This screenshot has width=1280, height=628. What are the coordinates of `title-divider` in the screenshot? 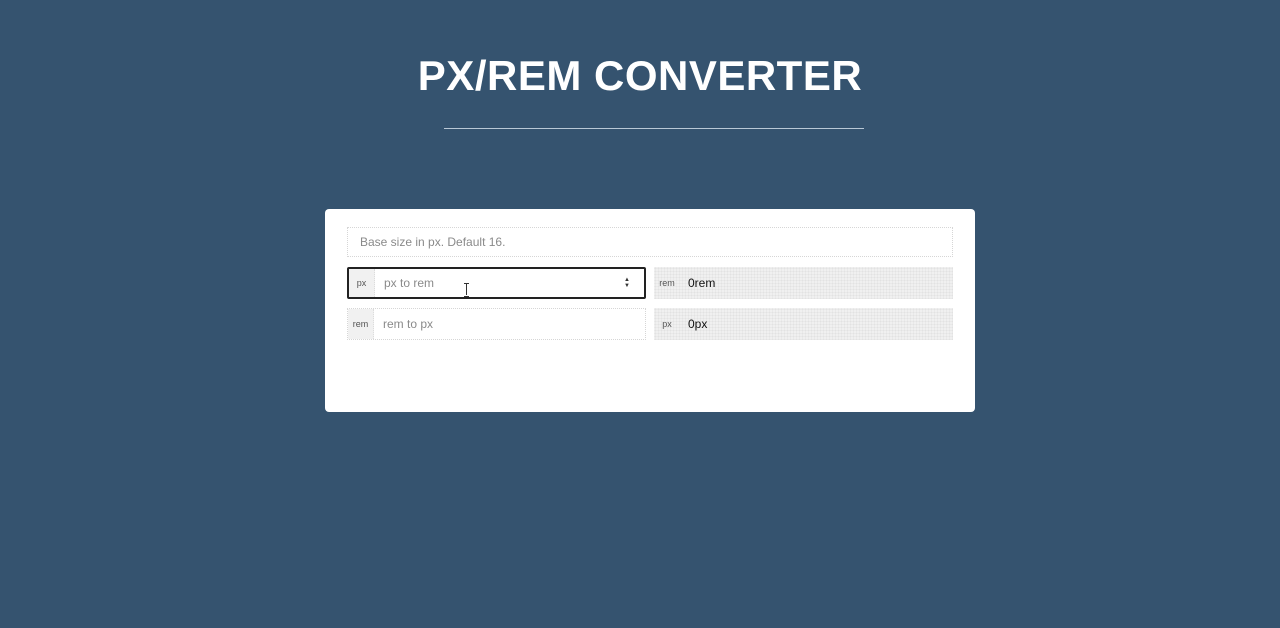 It's located at (654, 128).